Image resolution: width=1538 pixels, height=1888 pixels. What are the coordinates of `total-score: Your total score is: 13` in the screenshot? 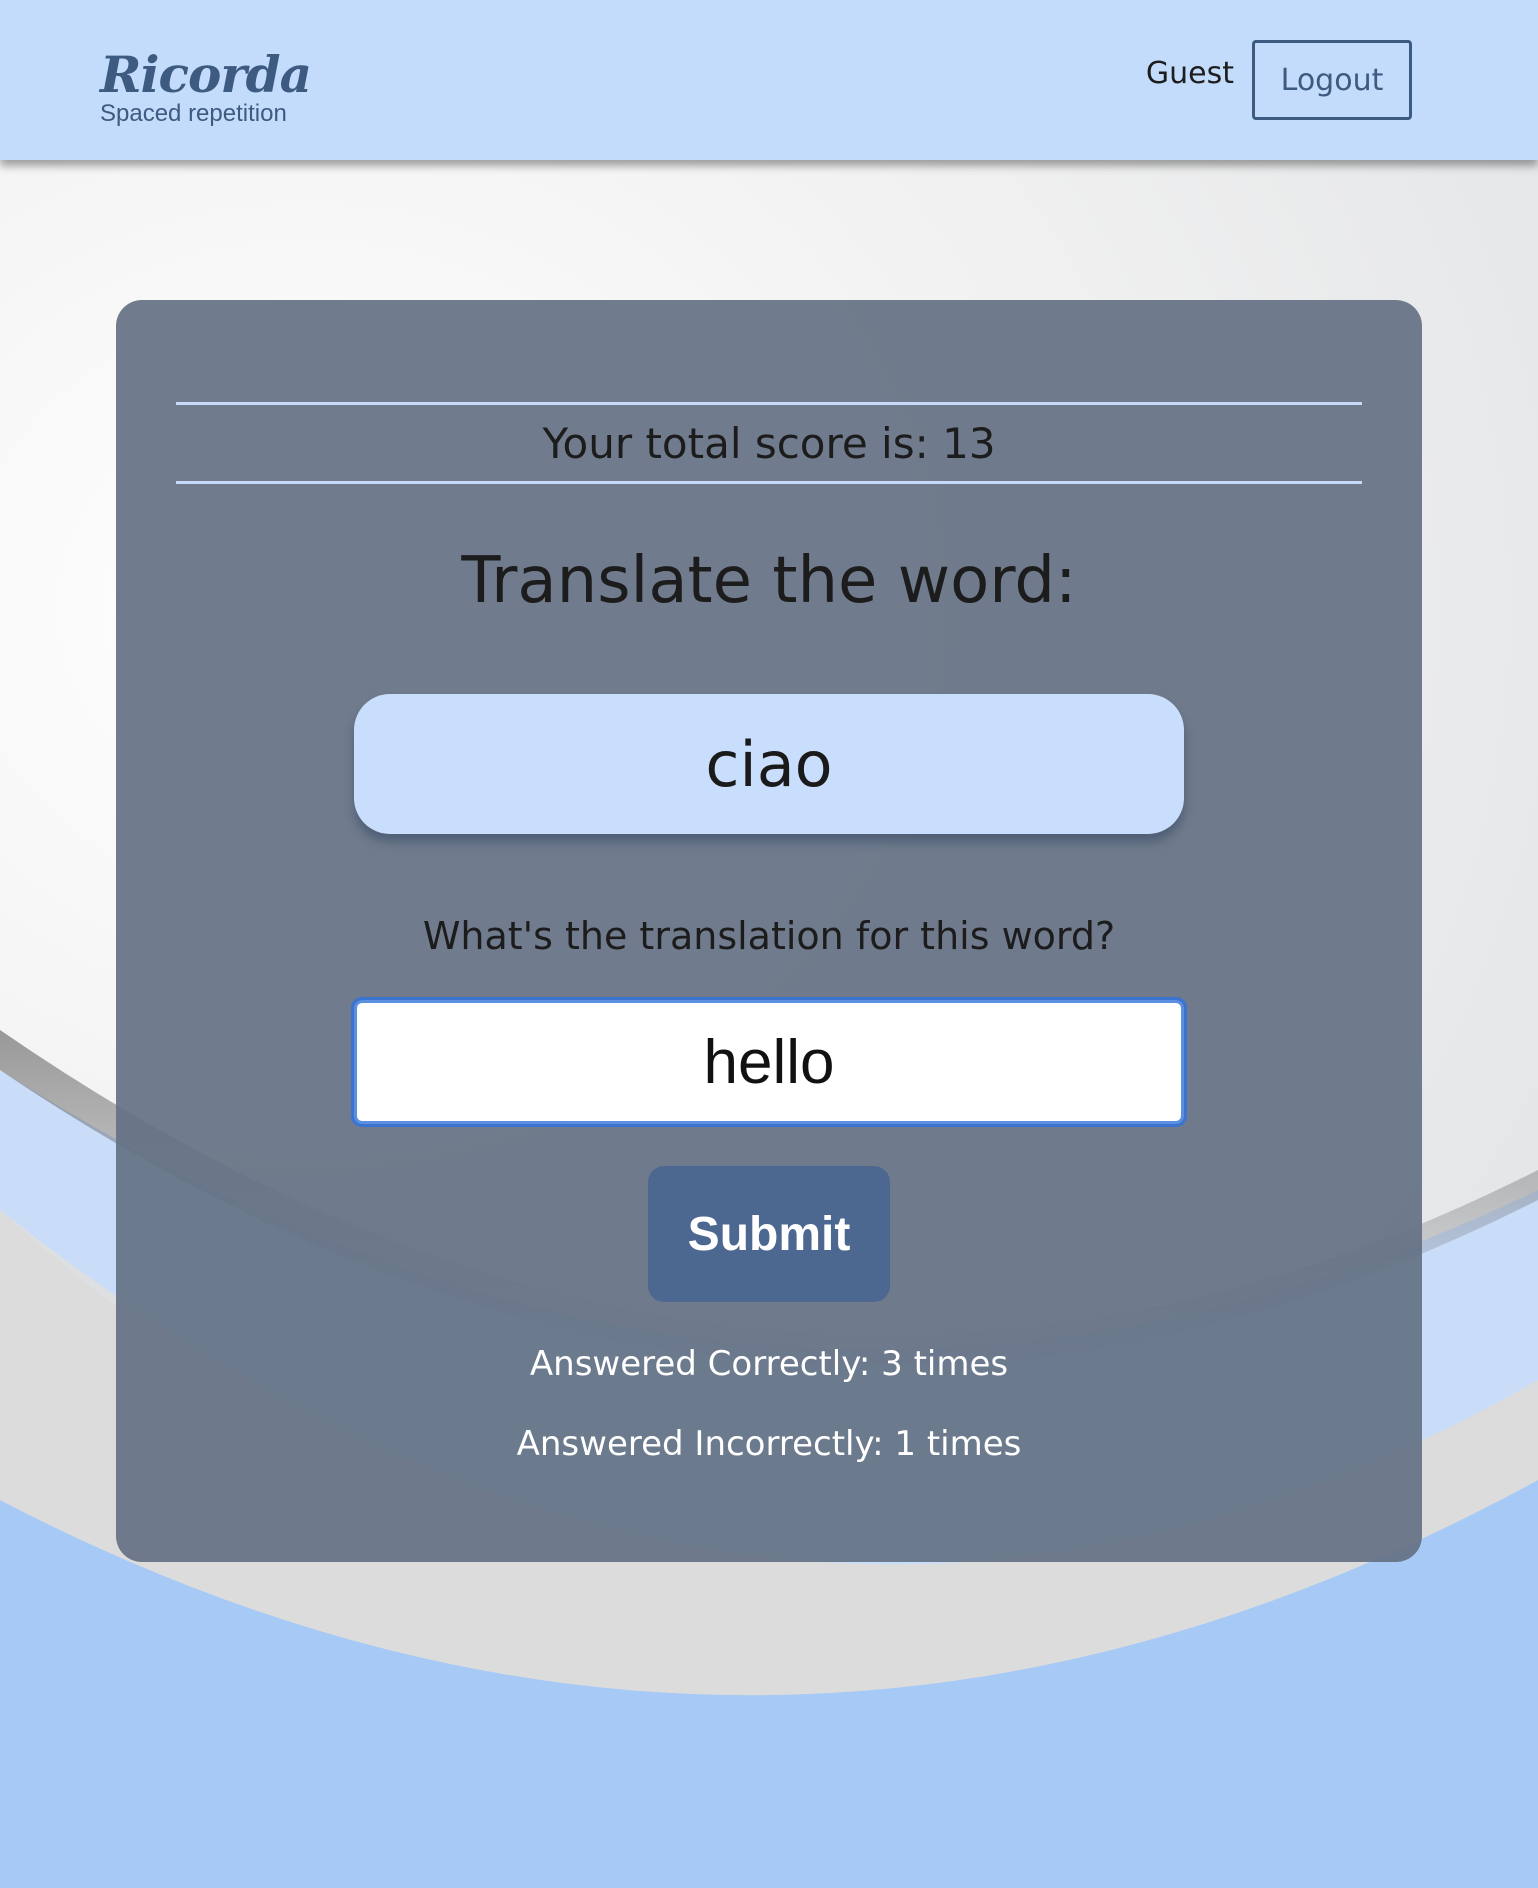 It's located at (769, 443).